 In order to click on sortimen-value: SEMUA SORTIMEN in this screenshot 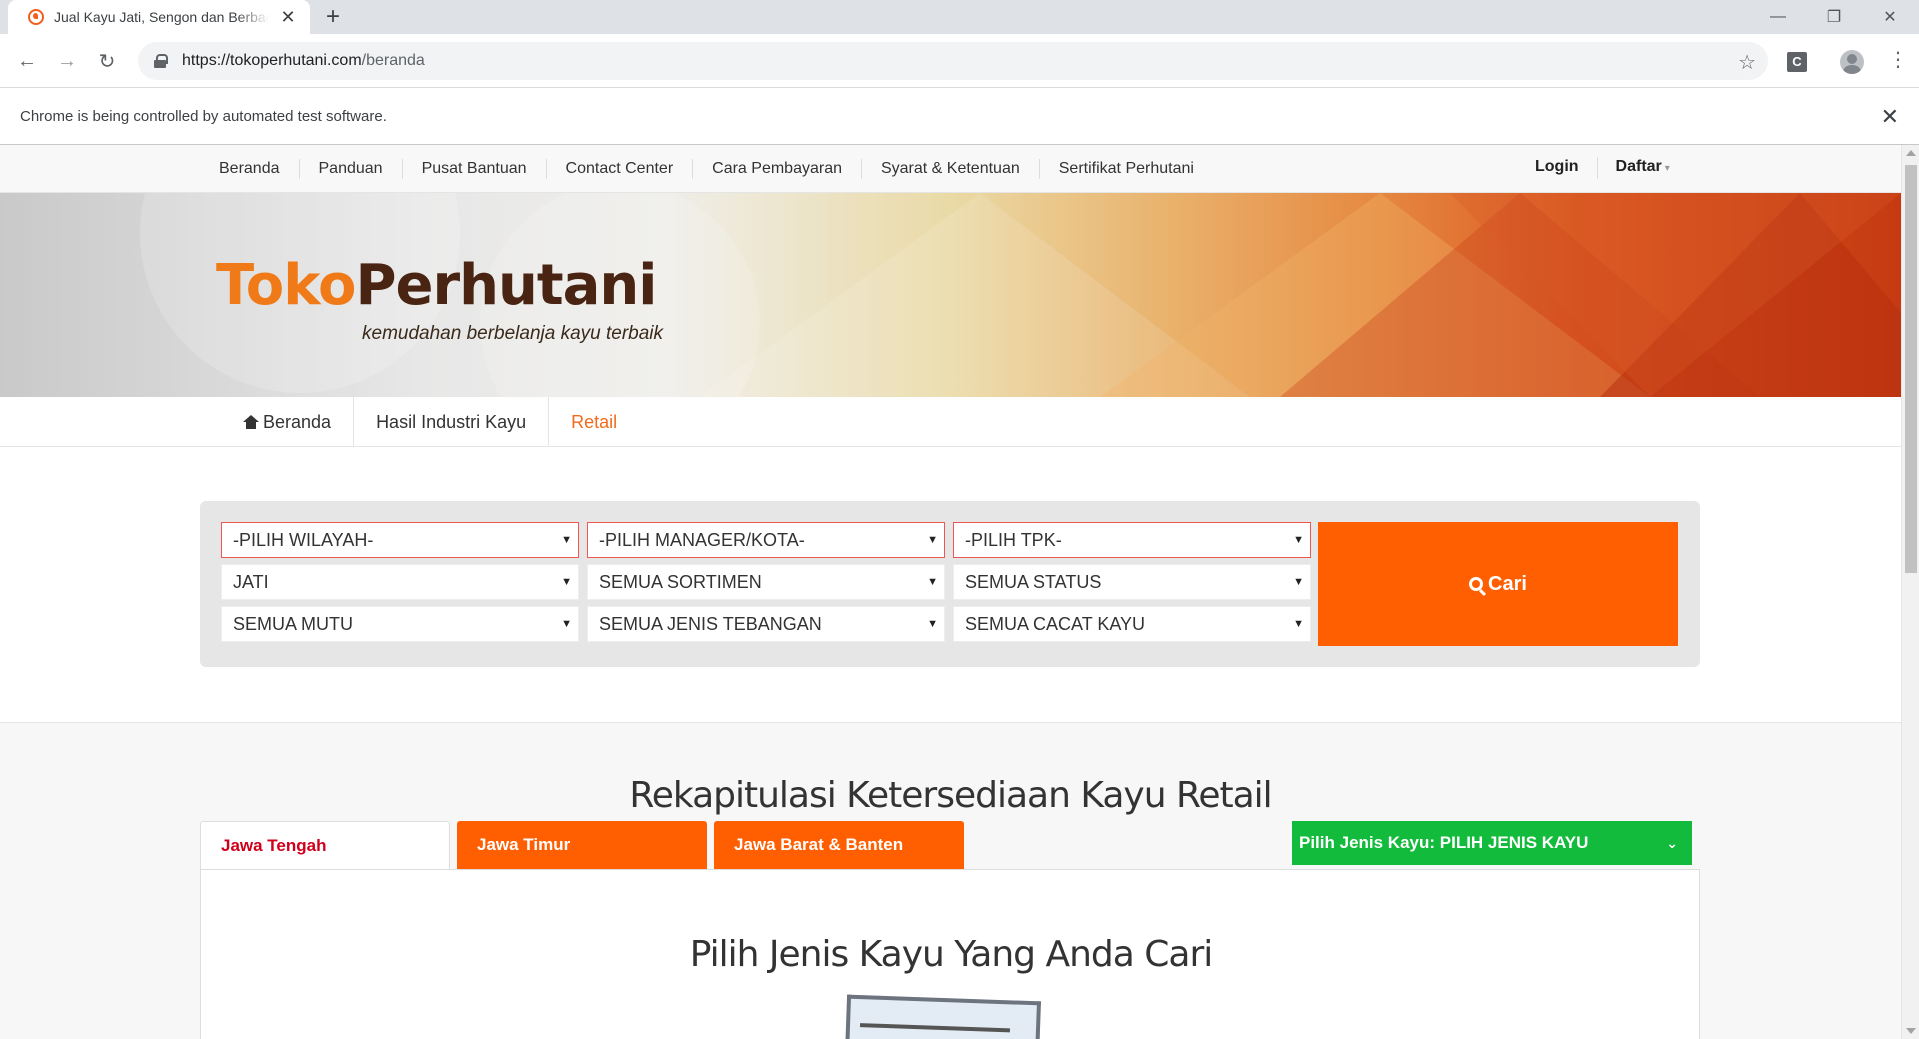, I will do `click(680, 582)`.